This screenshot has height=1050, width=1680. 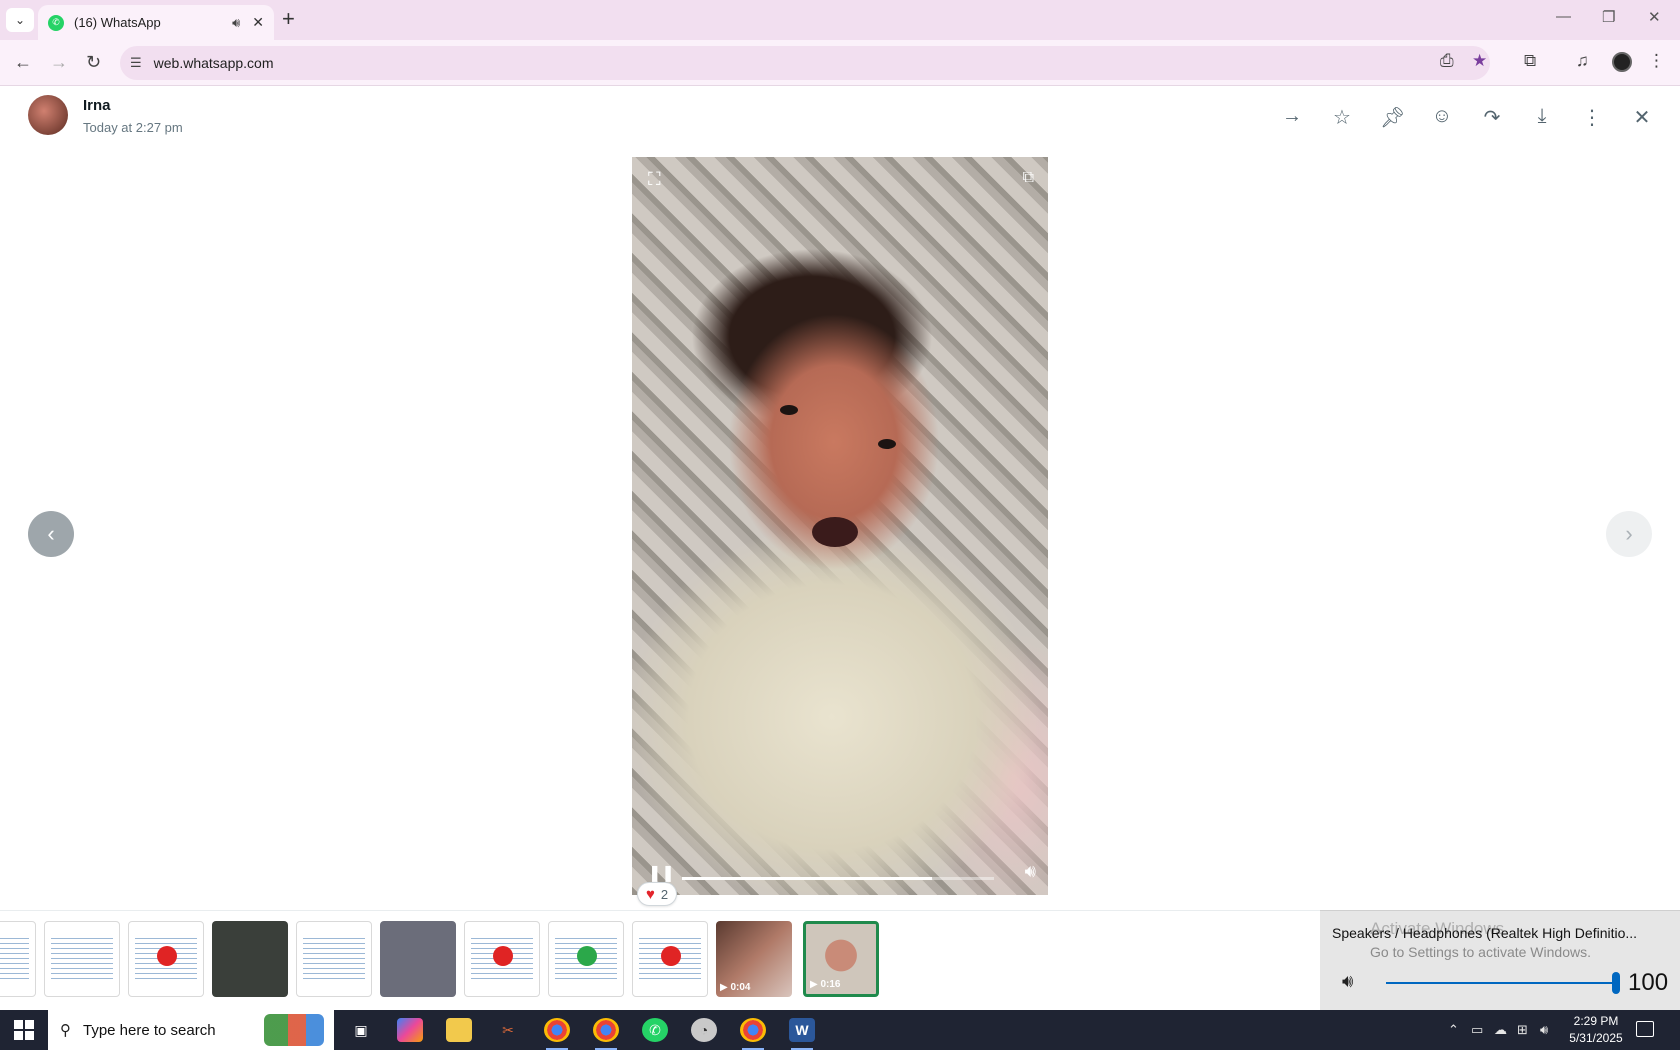 I want to click on chevron-right-icon: ›, so click(x=1629, y=533).